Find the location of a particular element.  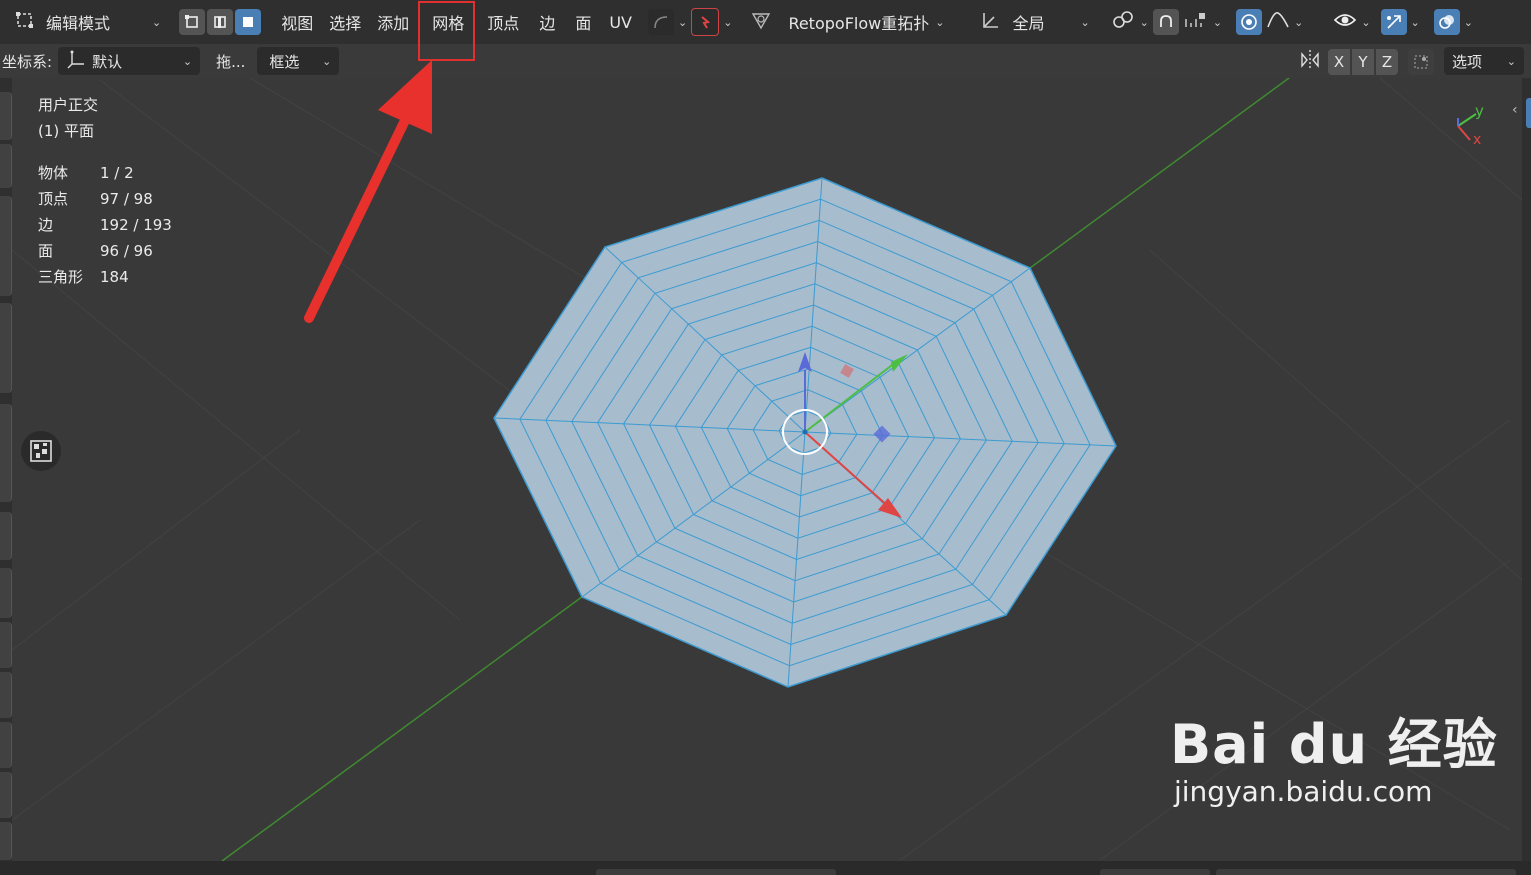

baidu-watermark: Bai du 经验 jingyan.baidu.com is located at coordinates (1334, 762).